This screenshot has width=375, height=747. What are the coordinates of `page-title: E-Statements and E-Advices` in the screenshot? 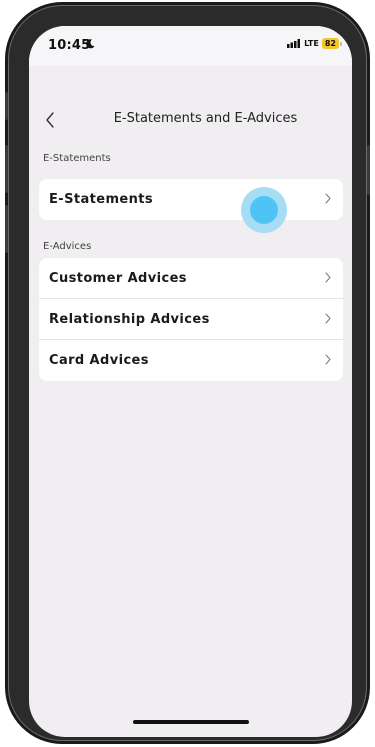 It's located at (205, 118).